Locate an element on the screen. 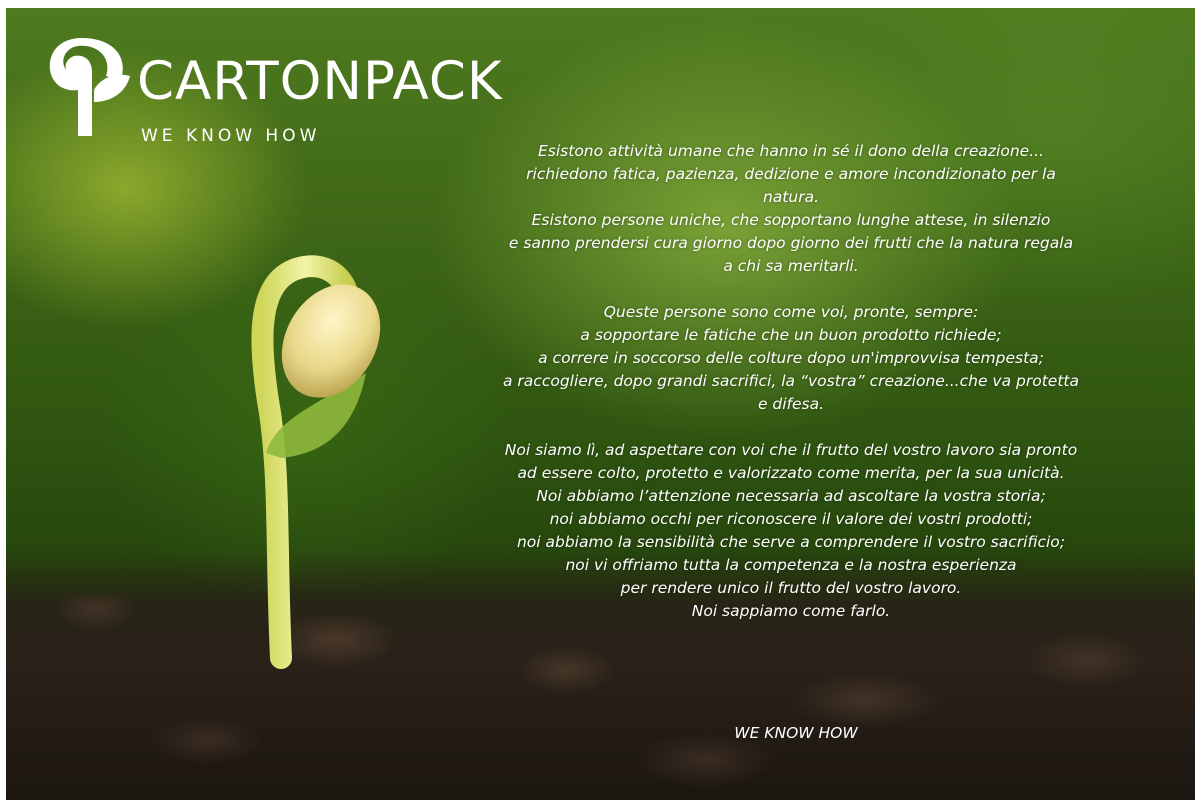 The image size is (1199, 805). sprout-illustration is located at coordinates (316, 462).